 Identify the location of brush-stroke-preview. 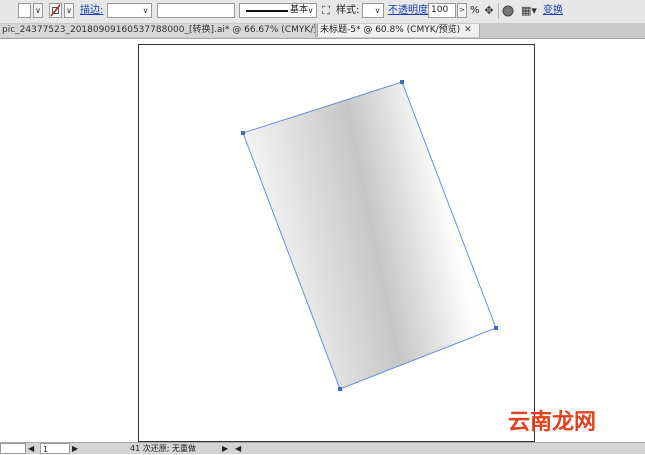
(267, 11).